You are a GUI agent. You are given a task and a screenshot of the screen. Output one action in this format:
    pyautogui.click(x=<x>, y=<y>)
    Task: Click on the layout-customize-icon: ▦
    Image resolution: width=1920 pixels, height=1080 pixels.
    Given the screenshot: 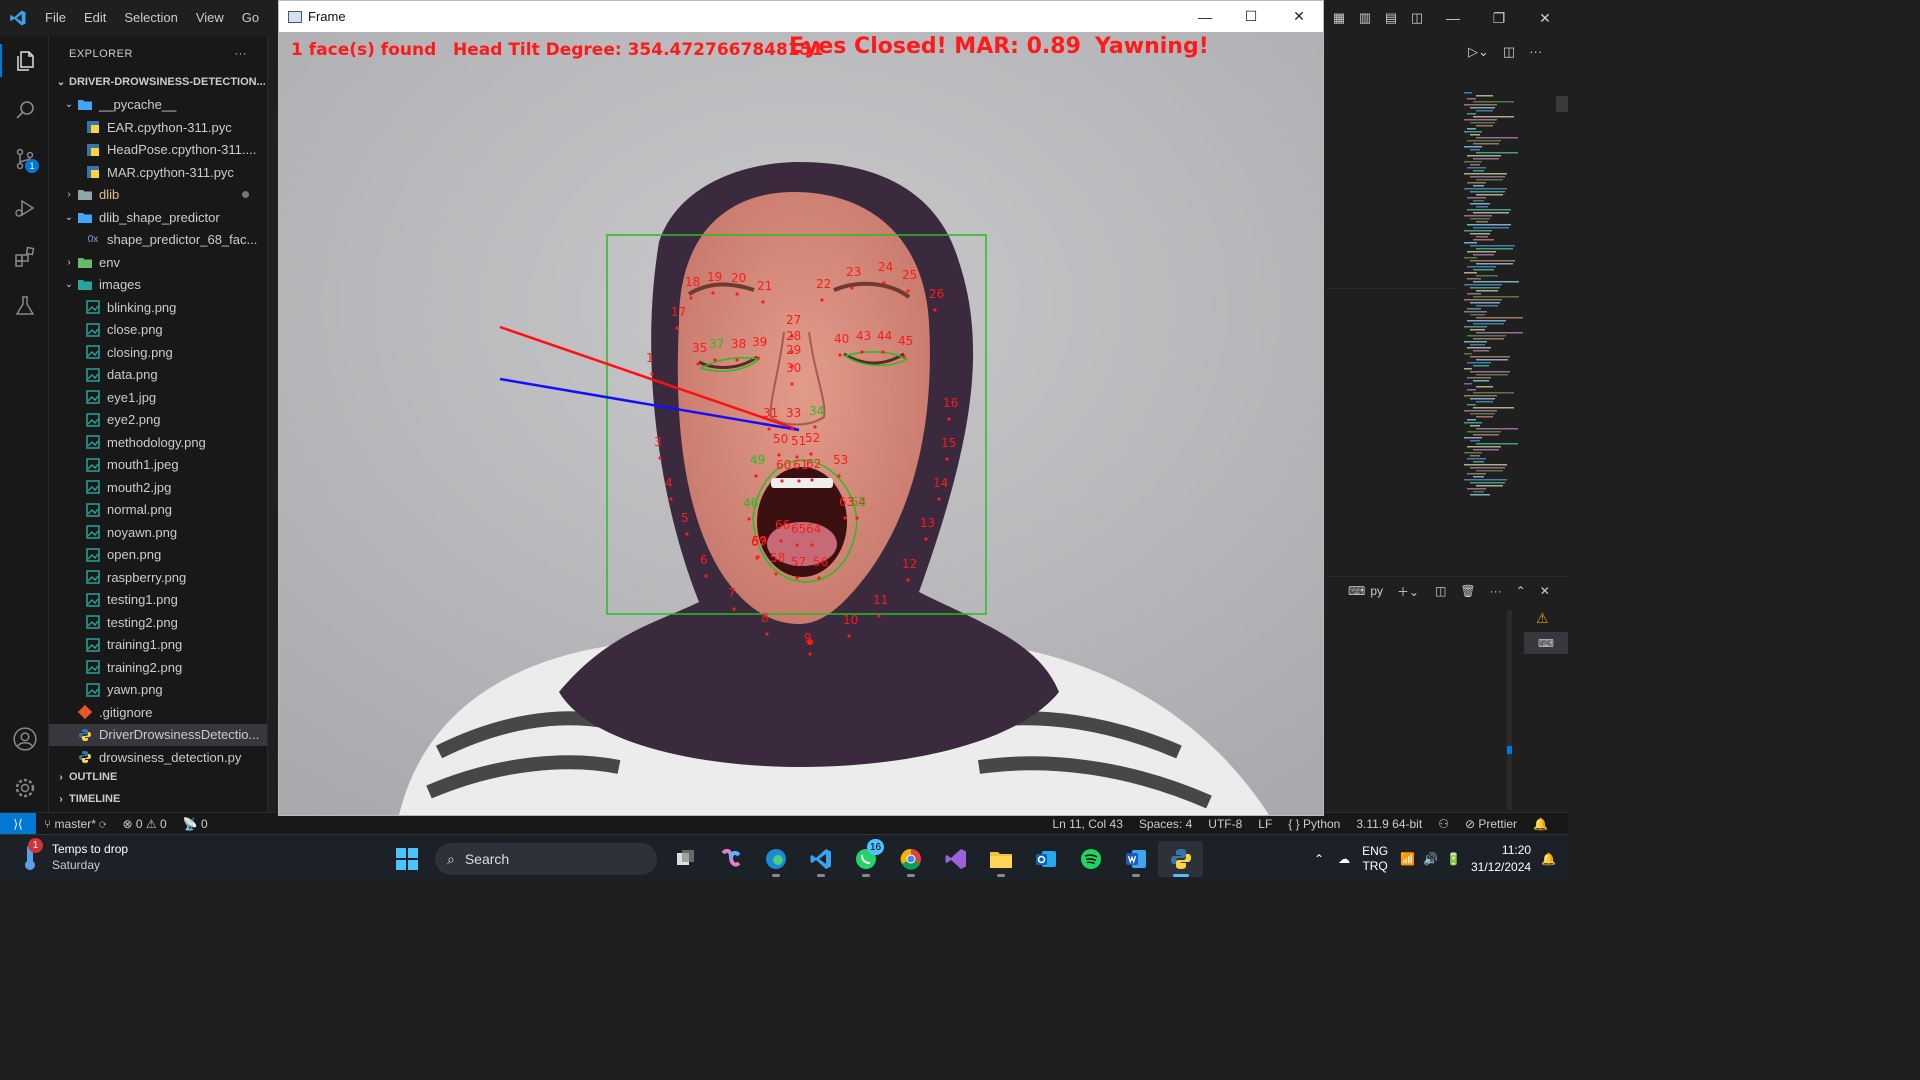 What is the action you would take?
    pyautogui.click(x=1339, y=18)
    